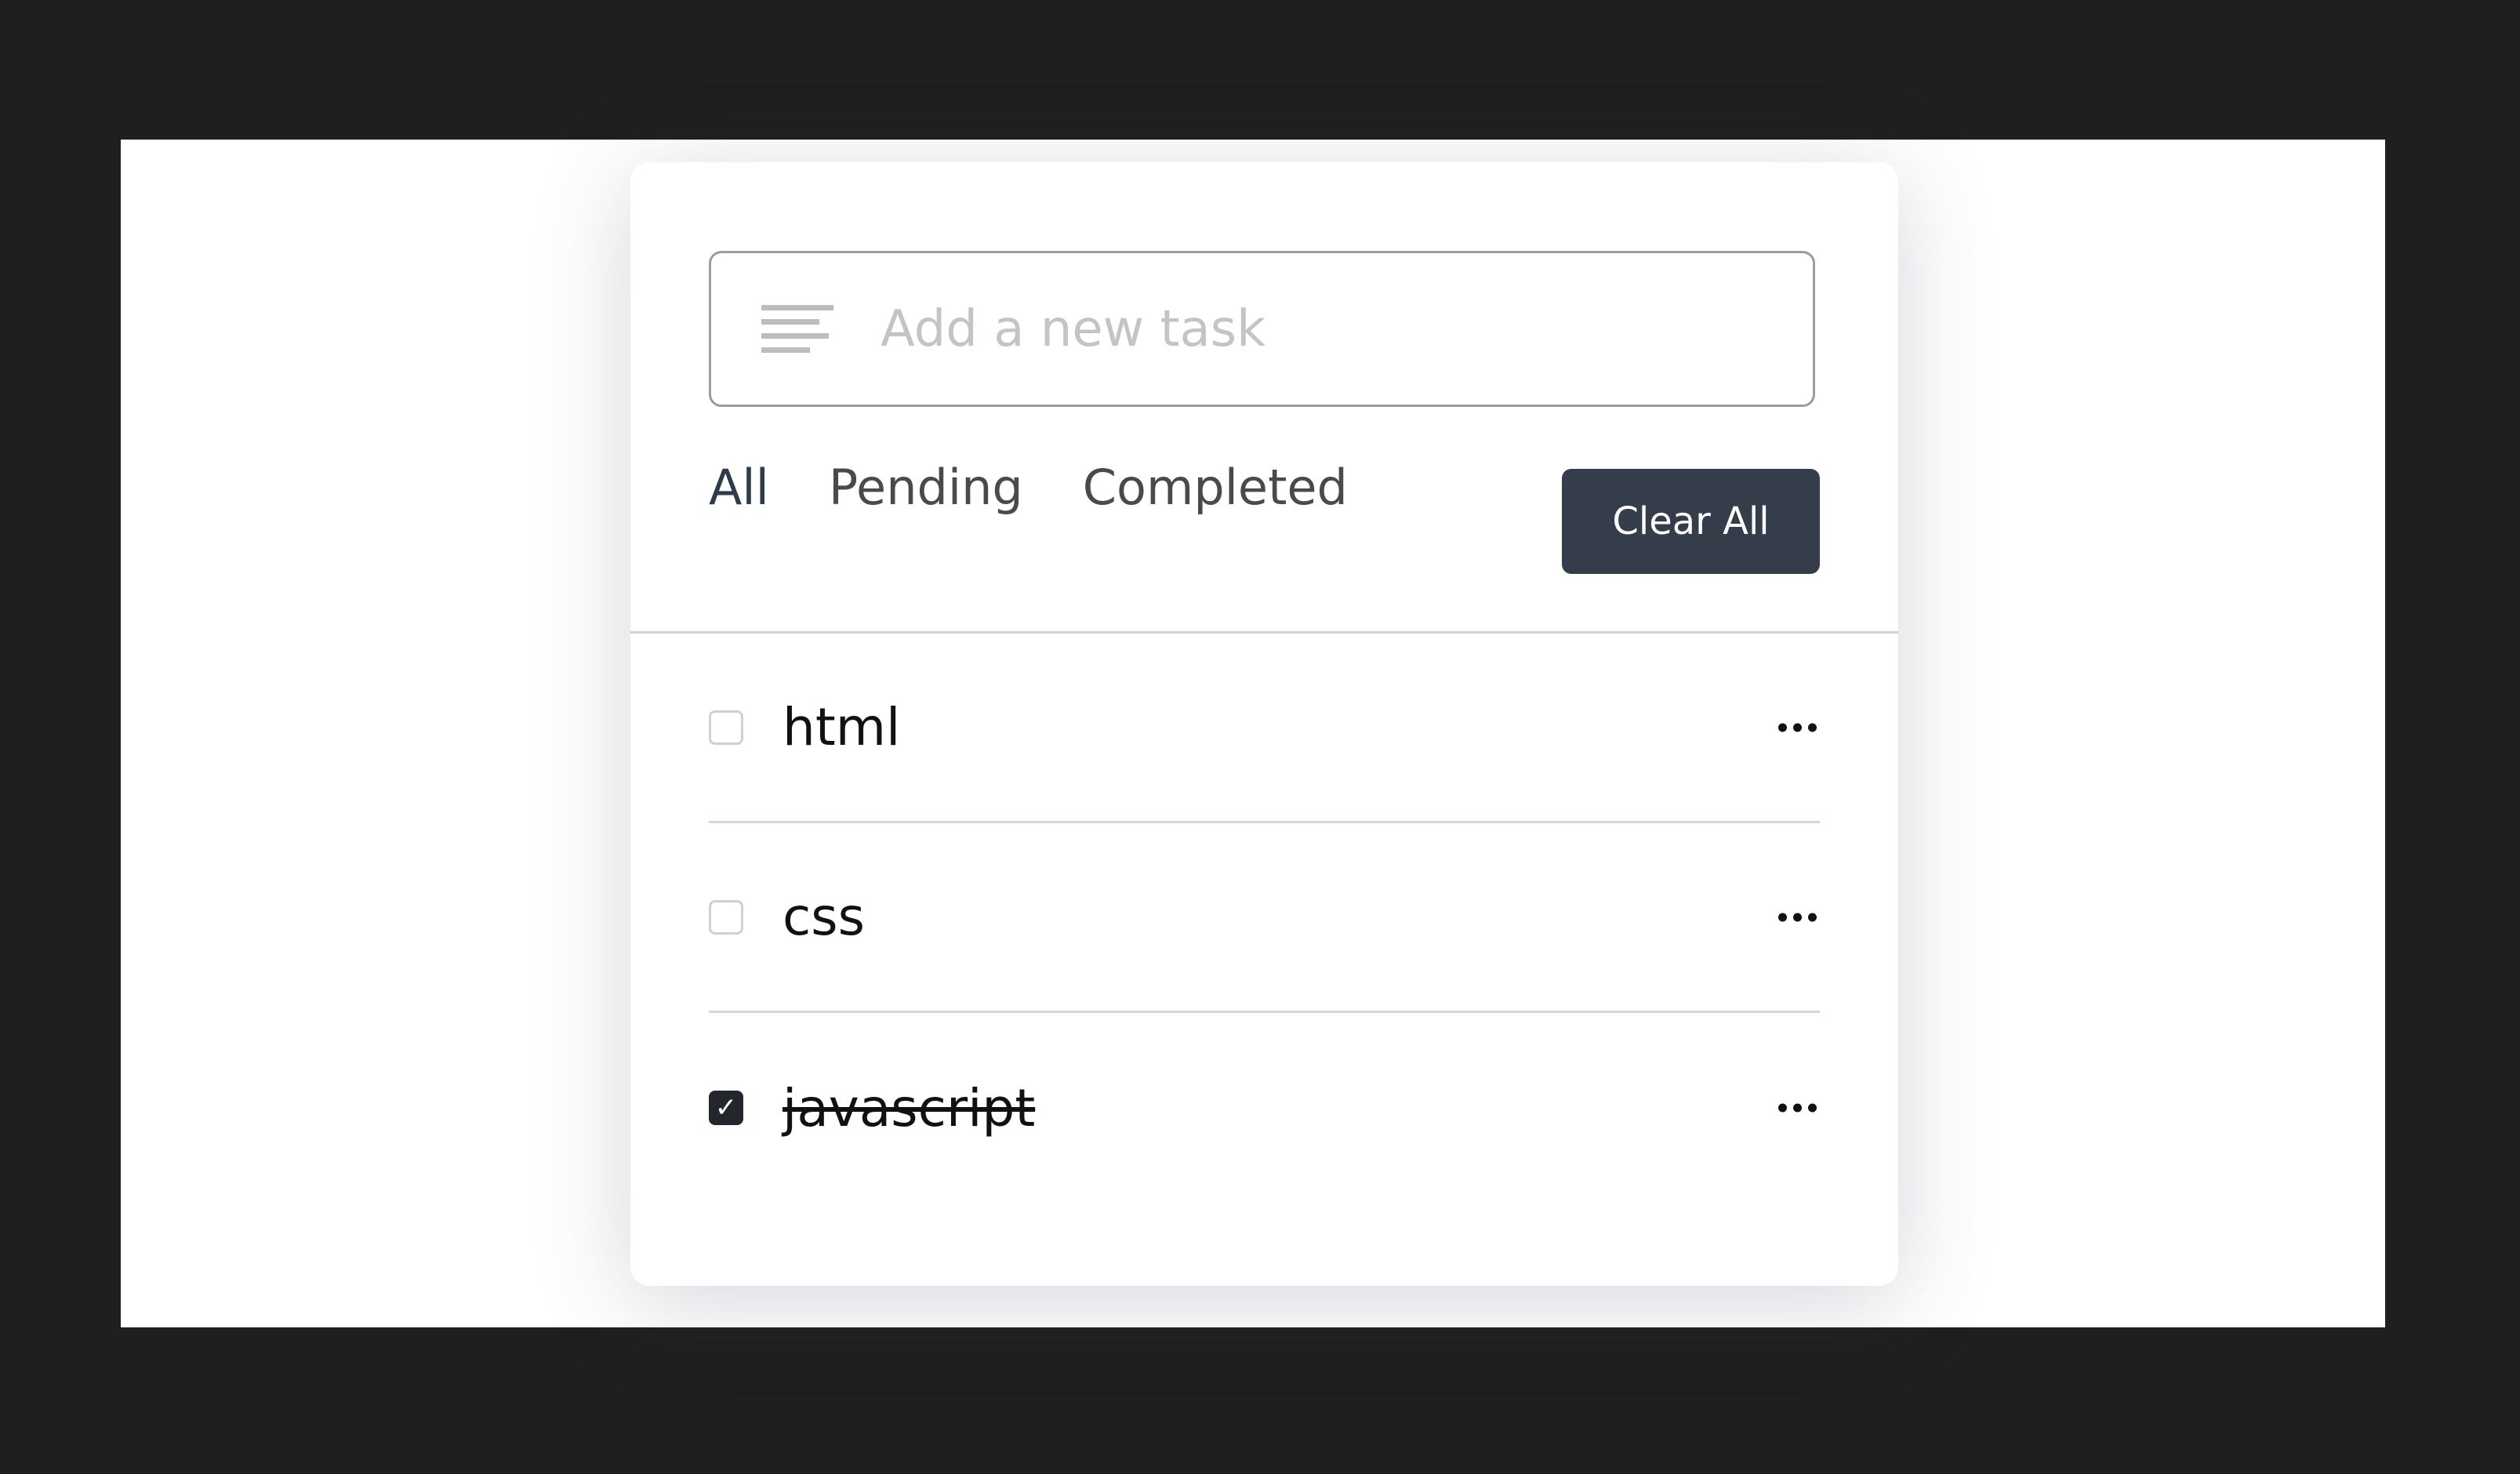 This screenshot has height=1474, width=2520. I want to click on task-label: javascript, so click(909, 1107).